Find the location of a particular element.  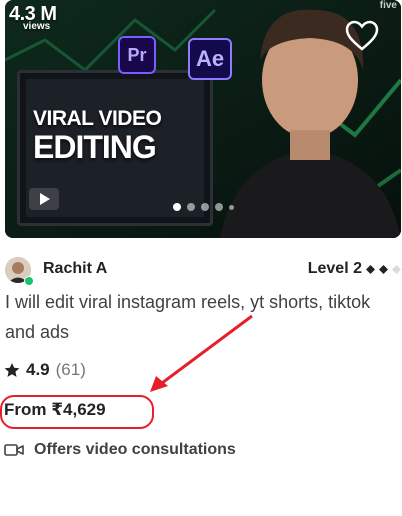

carousel-dots is located at coordinates (203, 207).